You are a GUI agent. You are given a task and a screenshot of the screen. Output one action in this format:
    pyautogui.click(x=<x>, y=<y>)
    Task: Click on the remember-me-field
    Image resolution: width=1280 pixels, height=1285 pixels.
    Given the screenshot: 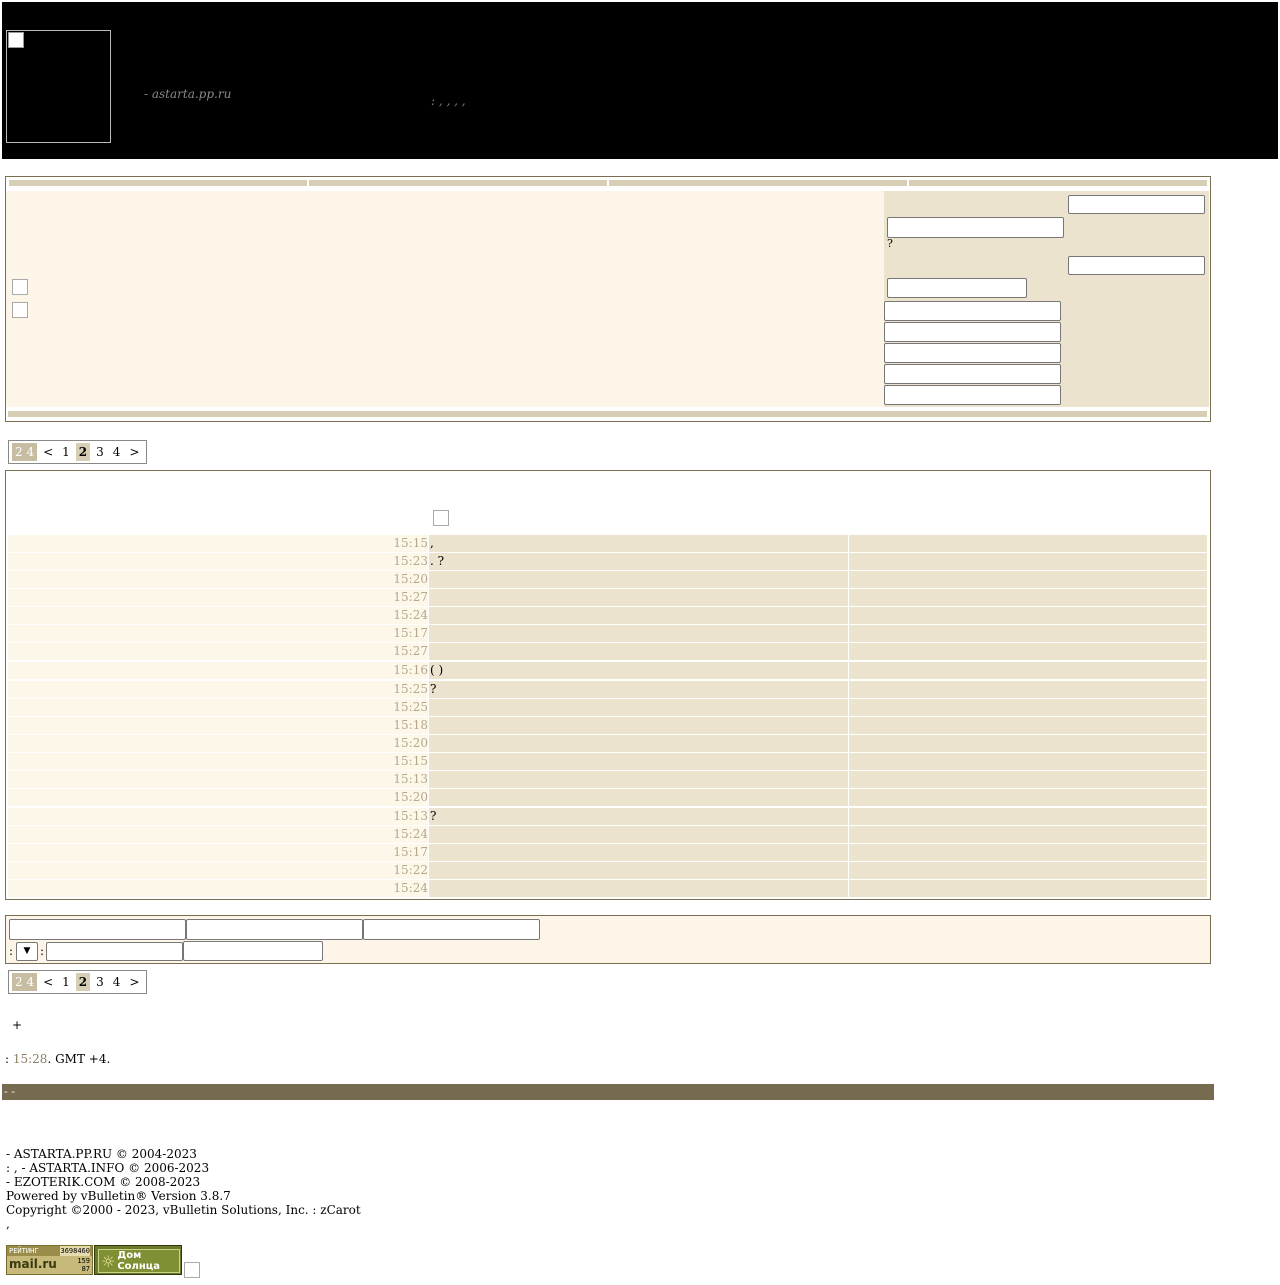 What is the action you would take?
    pyautogui.click(x=975, y=227)
    